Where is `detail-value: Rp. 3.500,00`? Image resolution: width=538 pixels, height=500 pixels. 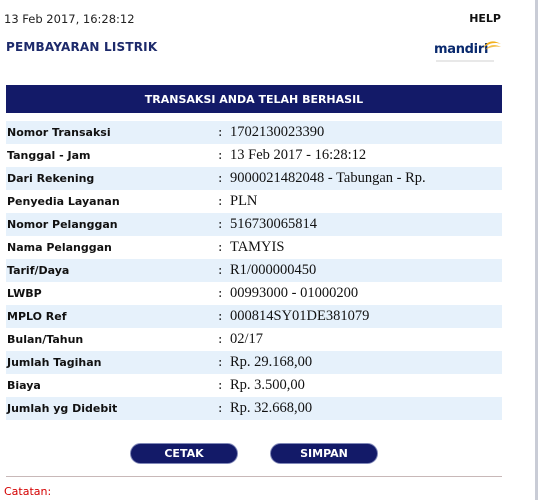 detail-value: Rp. 3.500,00 is located at coordinates (267, 385).